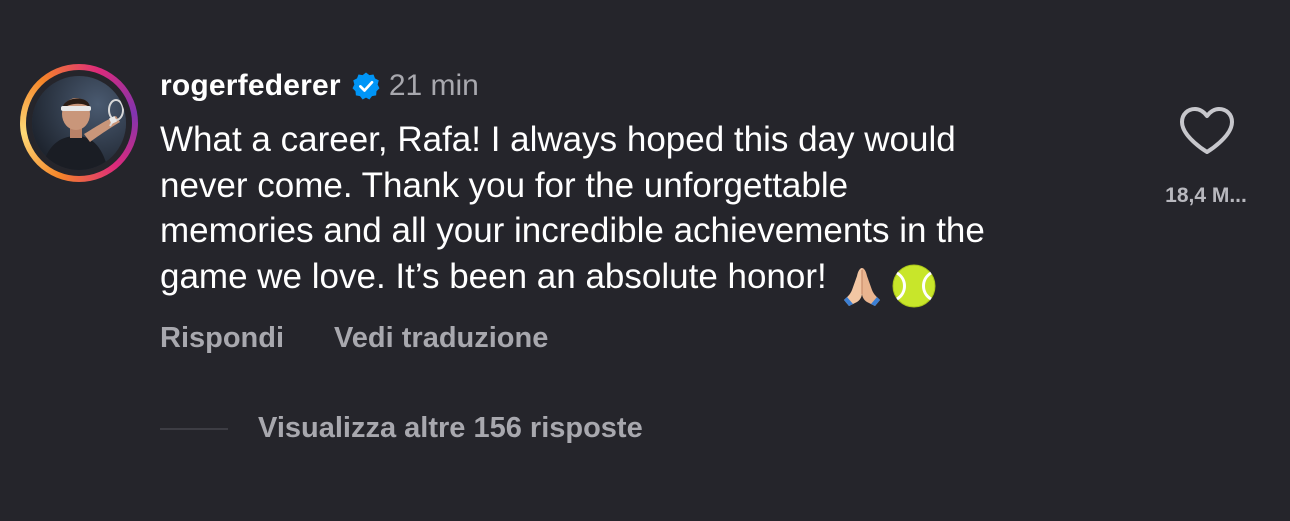  What do you see at coordinates (889, 286) in the screenshot?
I see `emoji-group` at bounding box center [889, 286].